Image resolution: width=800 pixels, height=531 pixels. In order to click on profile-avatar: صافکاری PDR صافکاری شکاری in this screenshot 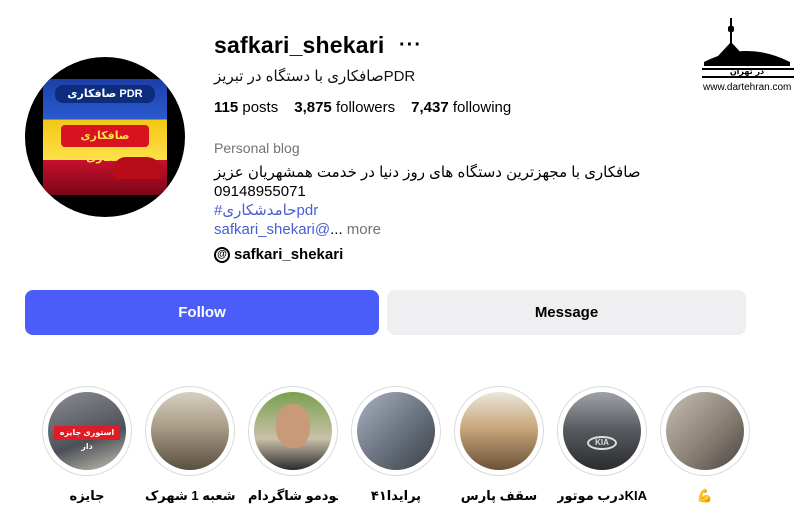, I will do `click(105, 137)`.